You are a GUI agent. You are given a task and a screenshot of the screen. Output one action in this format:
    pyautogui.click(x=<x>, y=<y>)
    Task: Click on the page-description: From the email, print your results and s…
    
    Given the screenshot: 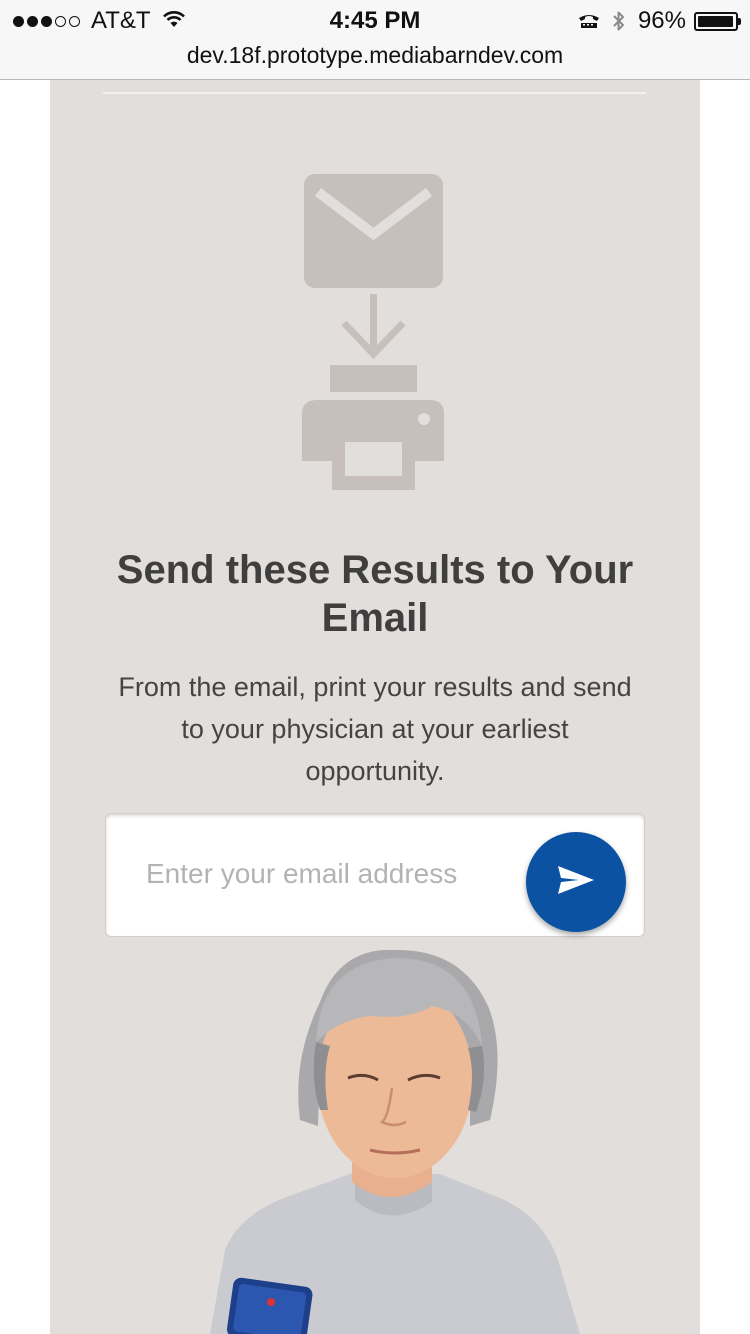 What is the action you would take?
    pyautogui.click(x=375, y=729)
    